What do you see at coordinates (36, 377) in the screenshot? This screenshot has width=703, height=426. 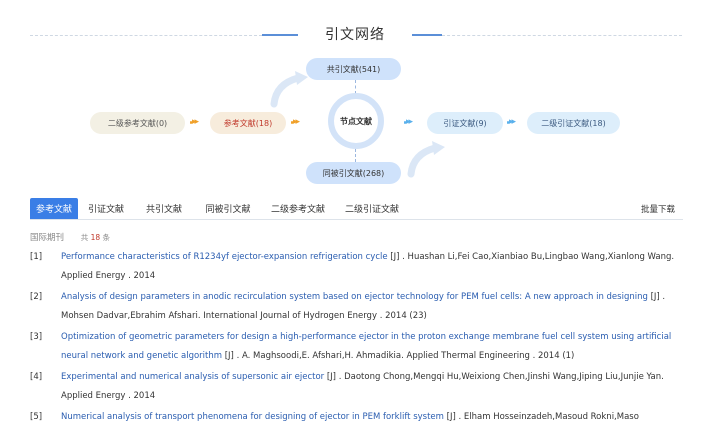 I see `item-index: [4]` at bounding box center [36, 377].